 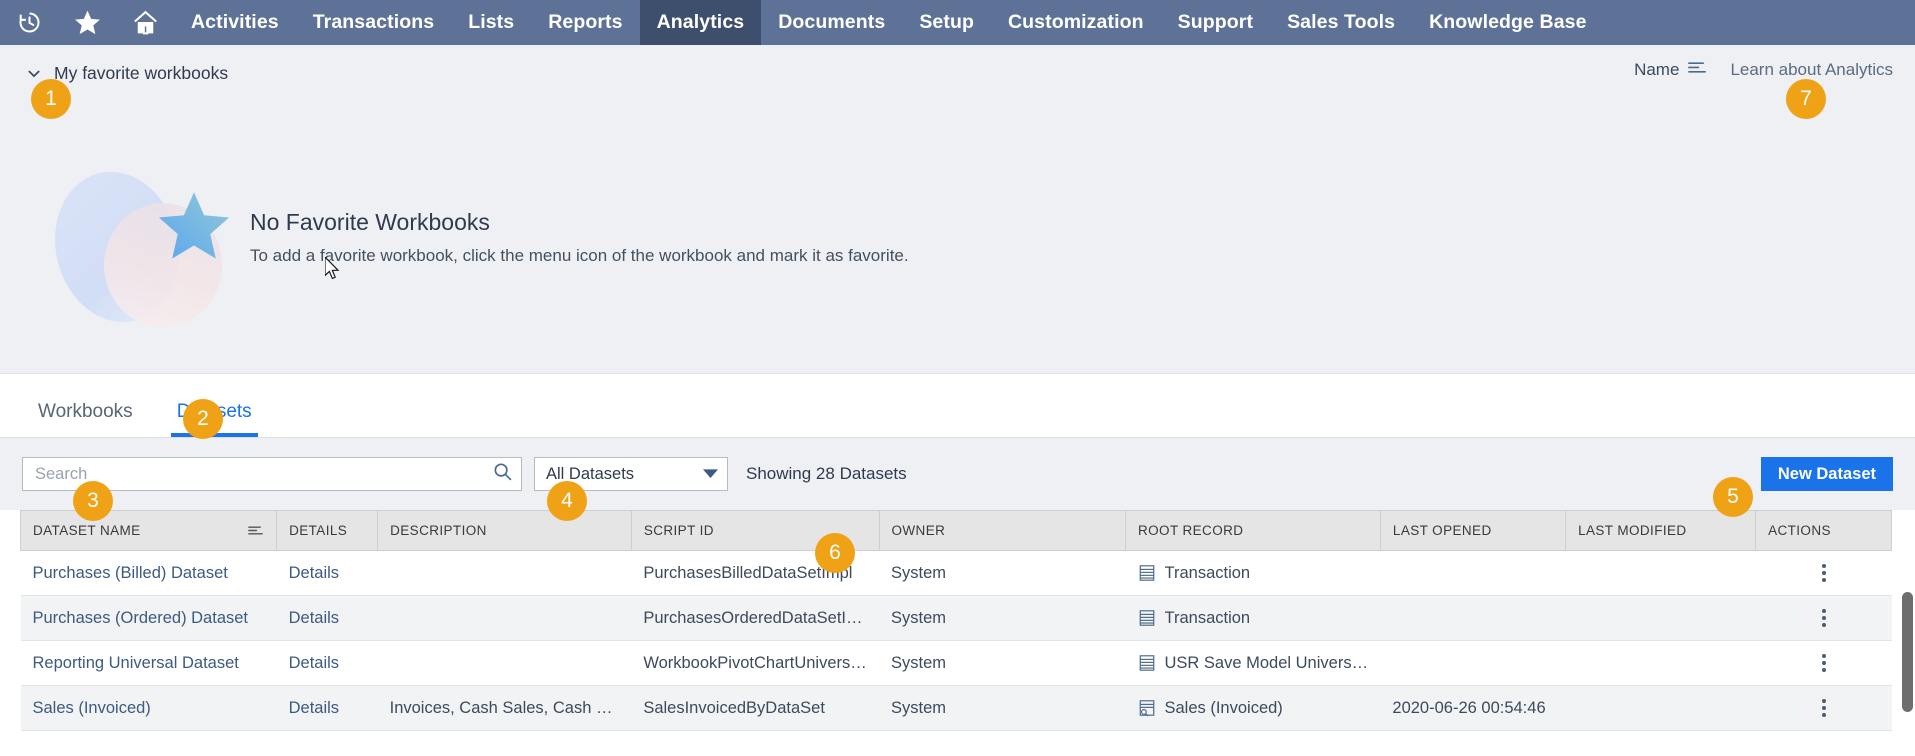 What do you see at coordinates (145, 22) in the screenshot?
I see `home-icon` at bounding box center [145, 22].